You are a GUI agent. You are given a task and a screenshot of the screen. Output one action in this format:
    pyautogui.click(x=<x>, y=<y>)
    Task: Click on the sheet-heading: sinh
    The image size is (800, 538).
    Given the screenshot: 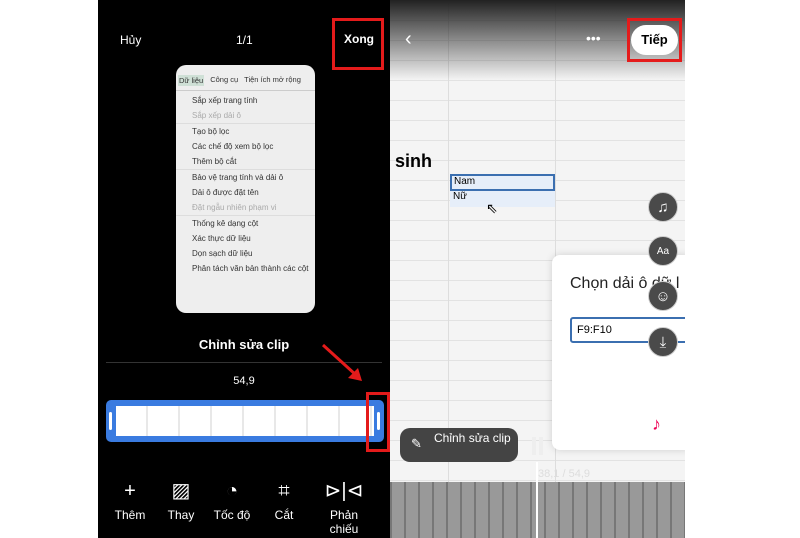 What is the action you would take?
    pyautogui.click(x=414, y=161)
    